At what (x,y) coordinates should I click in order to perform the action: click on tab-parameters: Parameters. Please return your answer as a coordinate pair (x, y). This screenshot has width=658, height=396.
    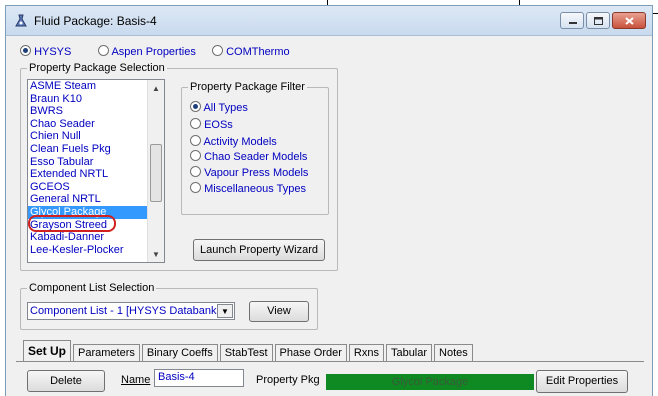
    Looking at the image, I should click on (106, 352).